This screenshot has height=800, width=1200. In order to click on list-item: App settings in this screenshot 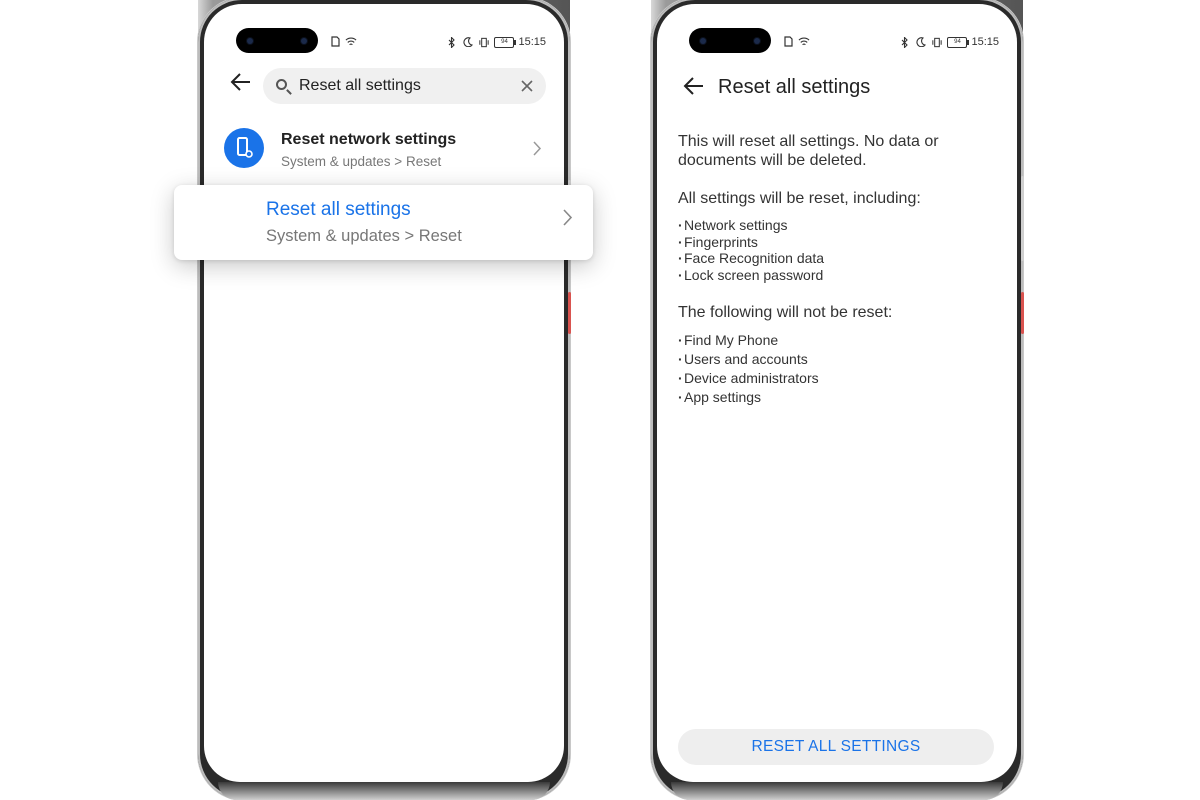, I will do `click(748, 397)`.